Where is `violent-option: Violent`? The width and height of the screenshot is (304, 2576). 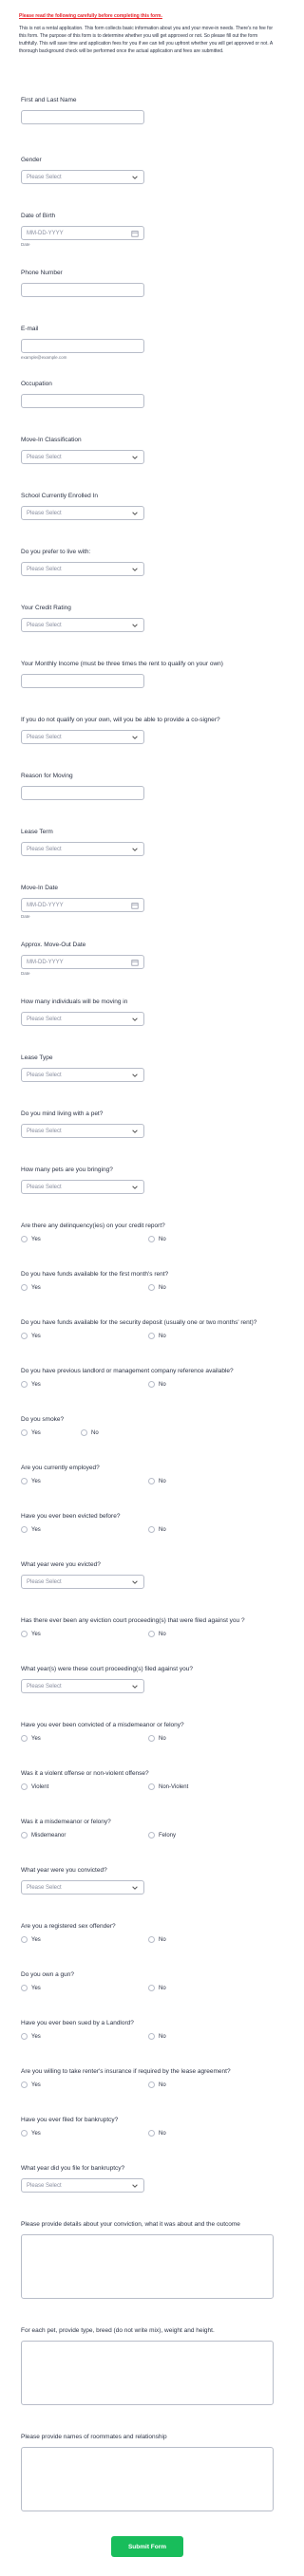
violent-option: Violent is located at coordinates (84, 1786).